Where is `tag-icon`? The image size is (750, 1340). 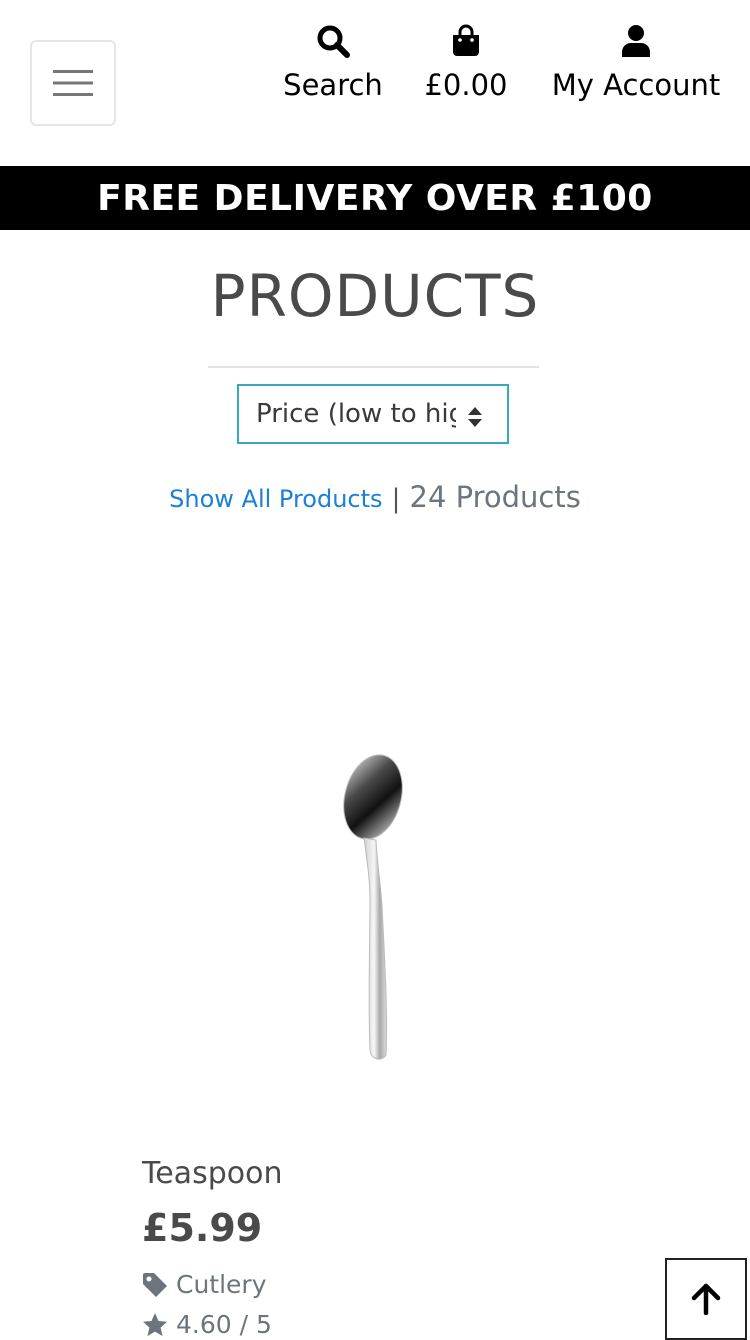 tag-icon is located at coordinates (155, 1284).